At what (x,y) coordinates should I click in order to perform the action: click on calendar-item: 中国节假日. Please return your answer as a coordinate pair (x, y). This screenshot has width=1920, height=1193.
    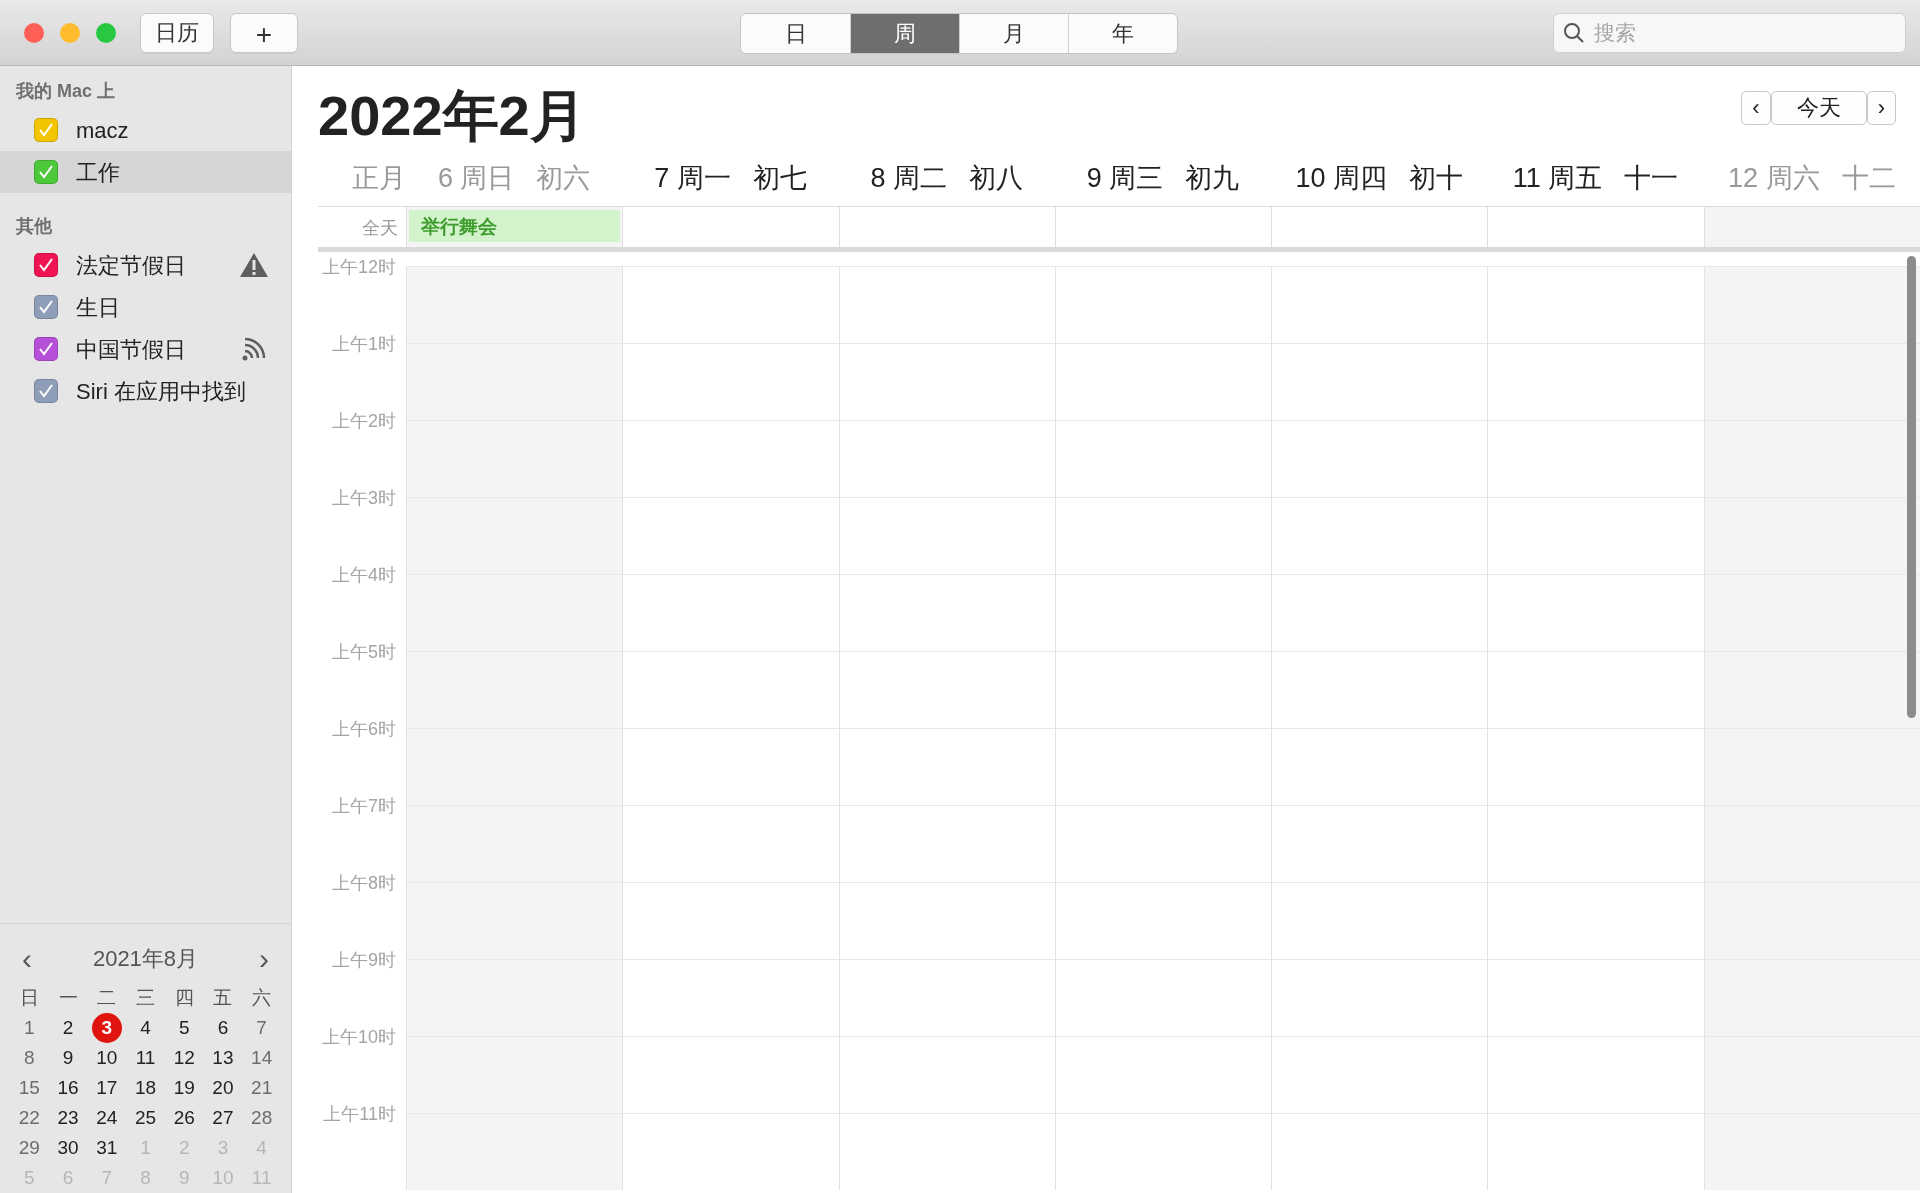
    Looking at the image, I should click on (145, 349).